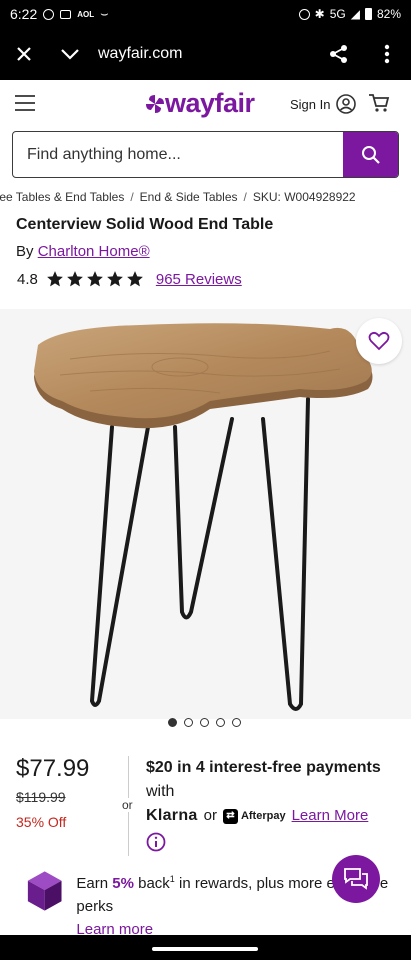  I want to click on more-vertical-icon, so click(387, 54).